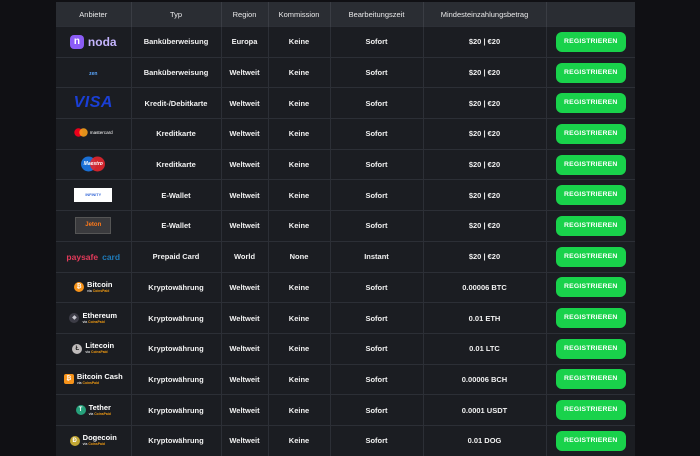 Image resolution: width=700 pixels, height=456 pixels. I want to click on provider-name: noda, so click(102, 41).